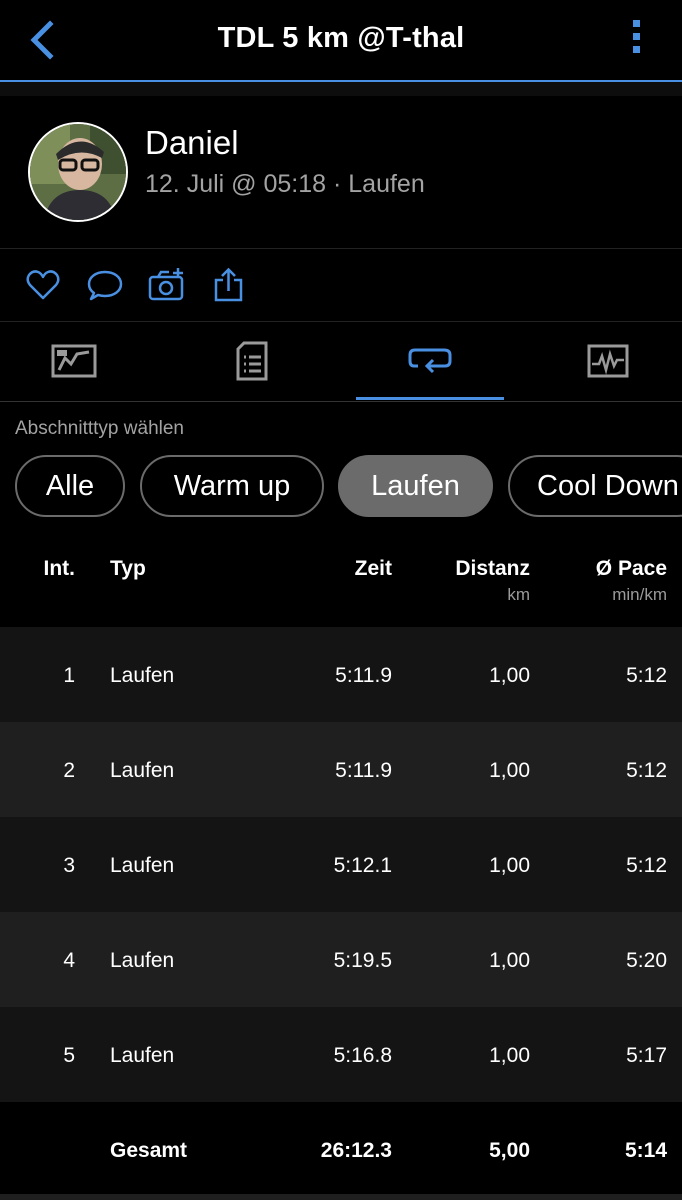 This screenshot has width=682, height=1200. I want to click on top-app-bar: TDL 5 km @T-thal, so click(341, 41).